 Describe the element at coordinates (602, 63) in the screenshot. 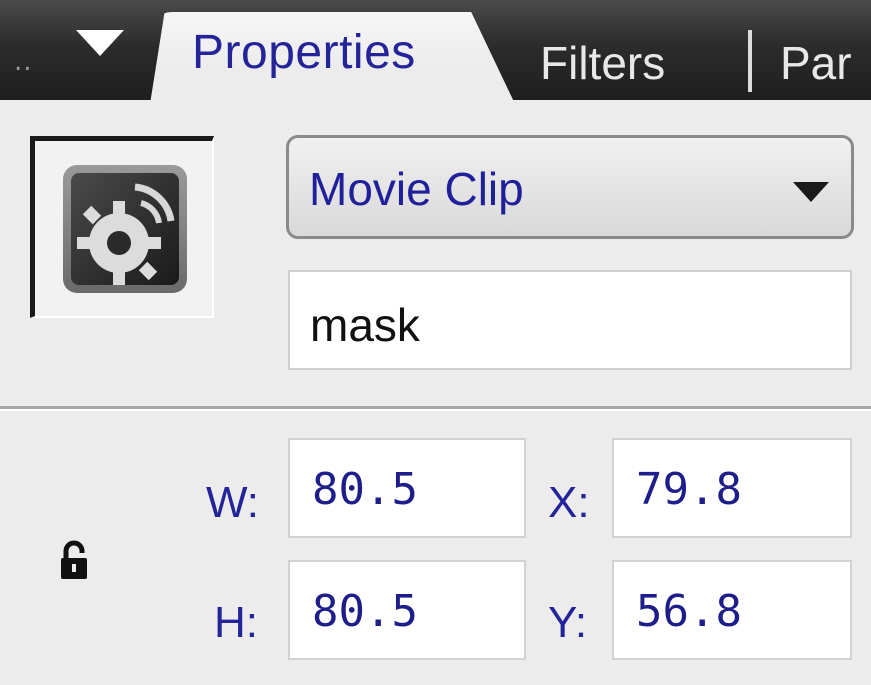

I see `tab-filters: Filters` at that location.